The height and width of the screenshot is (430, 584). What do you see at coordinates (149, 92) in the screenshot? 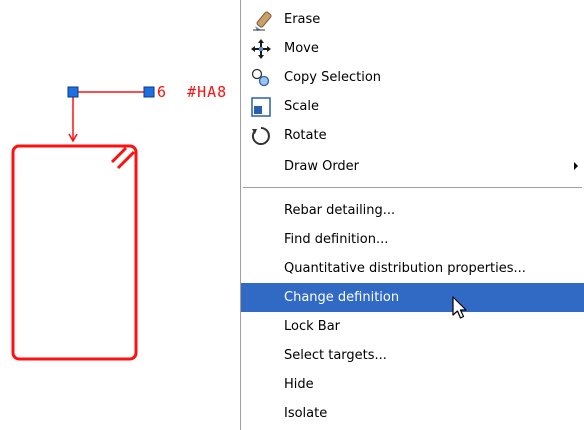
I see `grip-end` at bounding box center [149, 92].